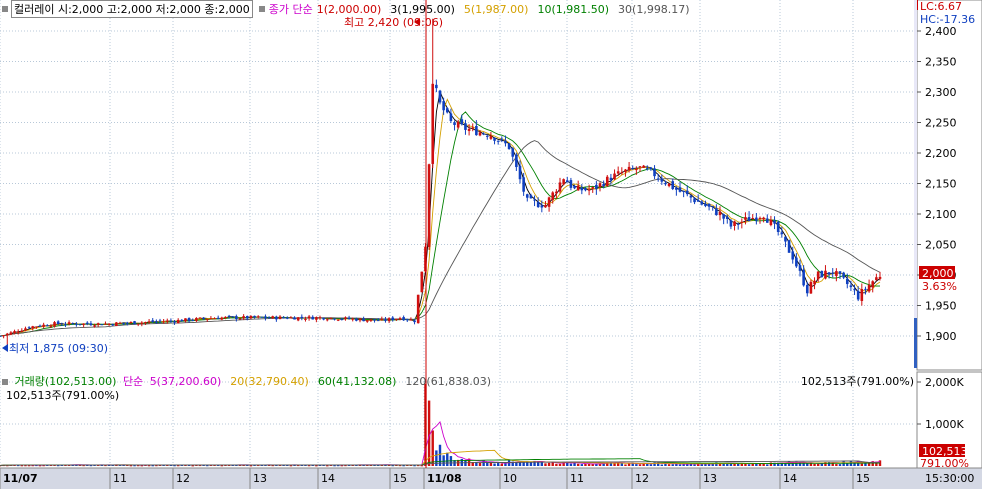 Image resolution: width=982 pixels, height=489 pixels. What do you see at coordinates (915, 184) in the screenshot?
I see `axis-scrollbar` at bounding box center [915, 184].